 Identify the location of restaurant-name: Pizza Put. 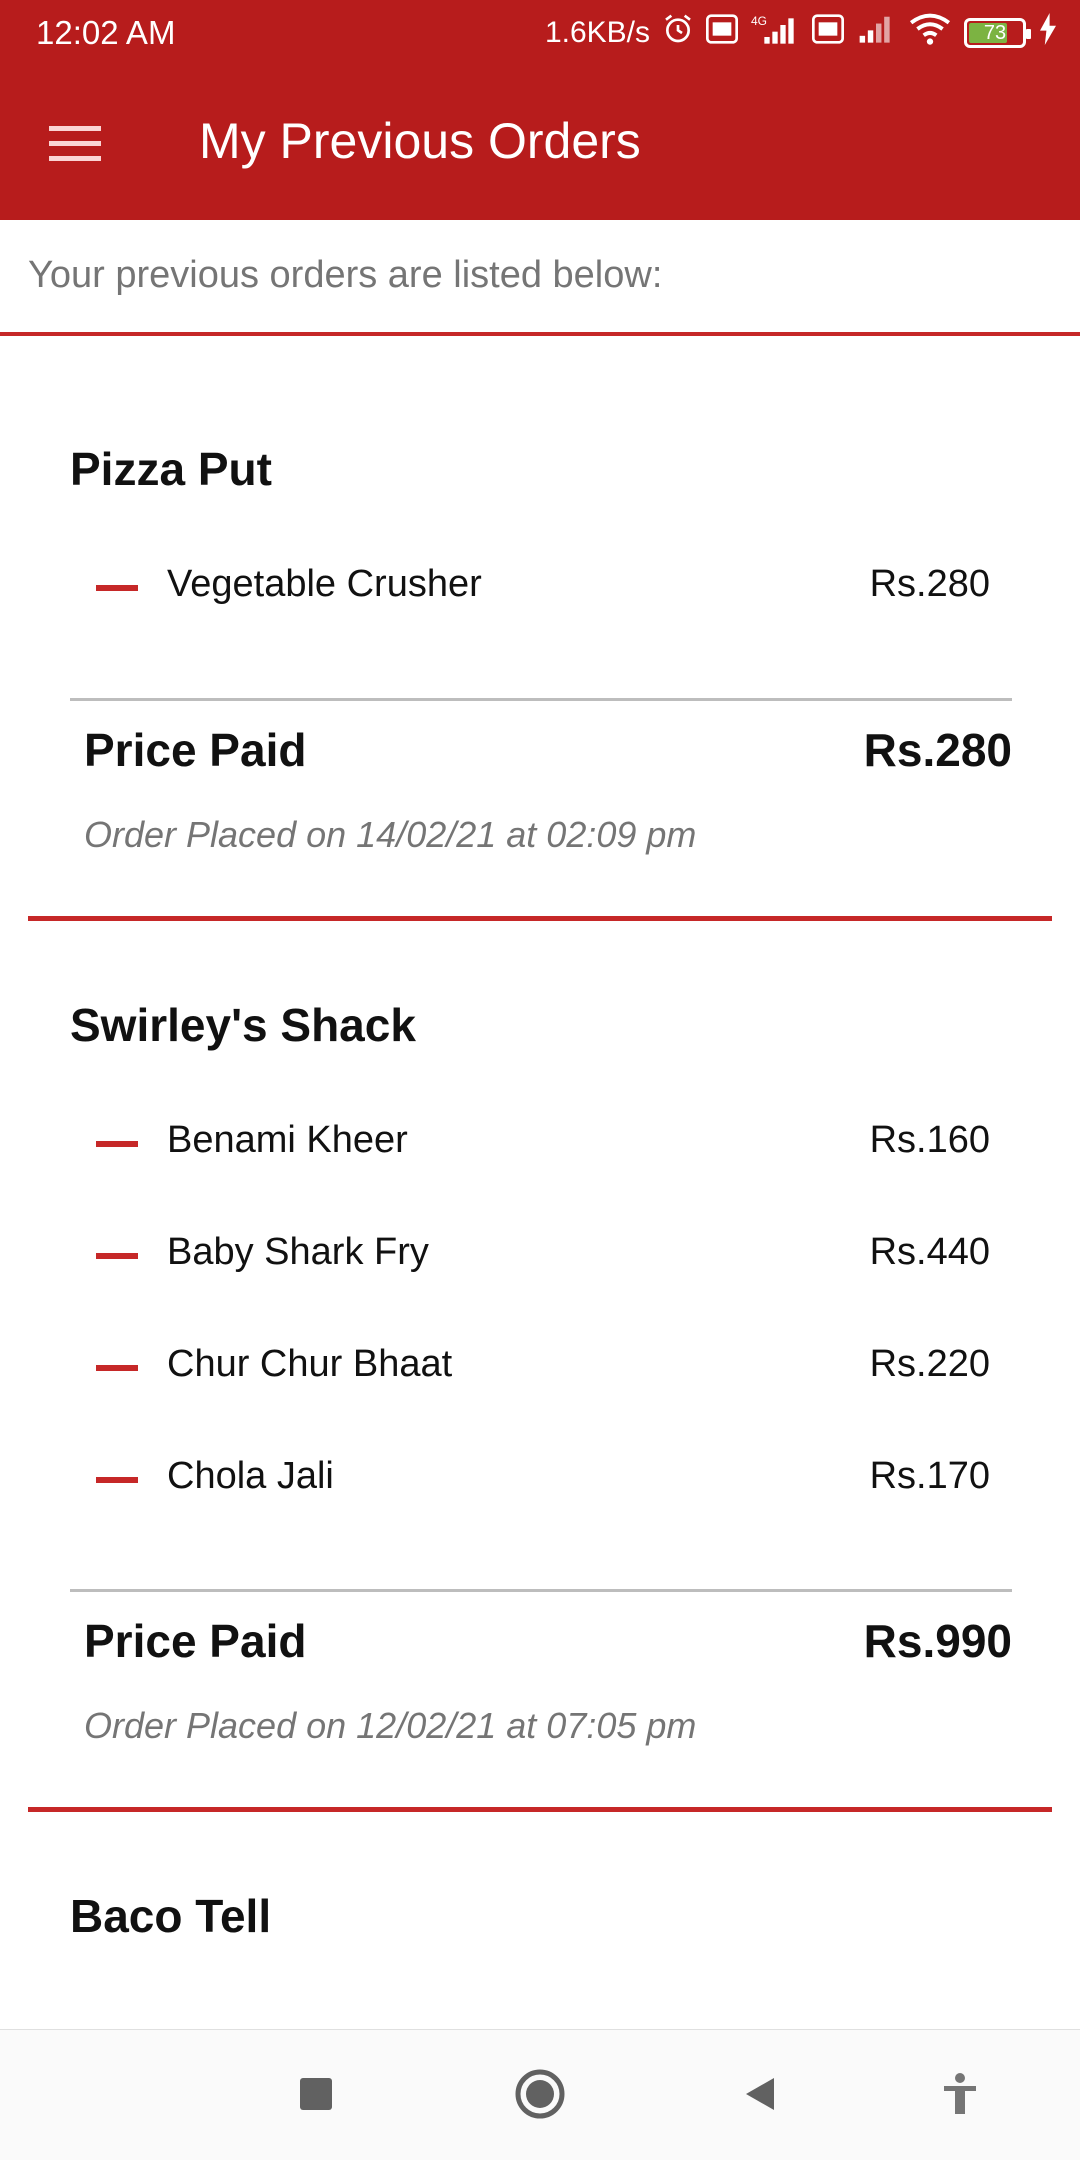
(171, 469).